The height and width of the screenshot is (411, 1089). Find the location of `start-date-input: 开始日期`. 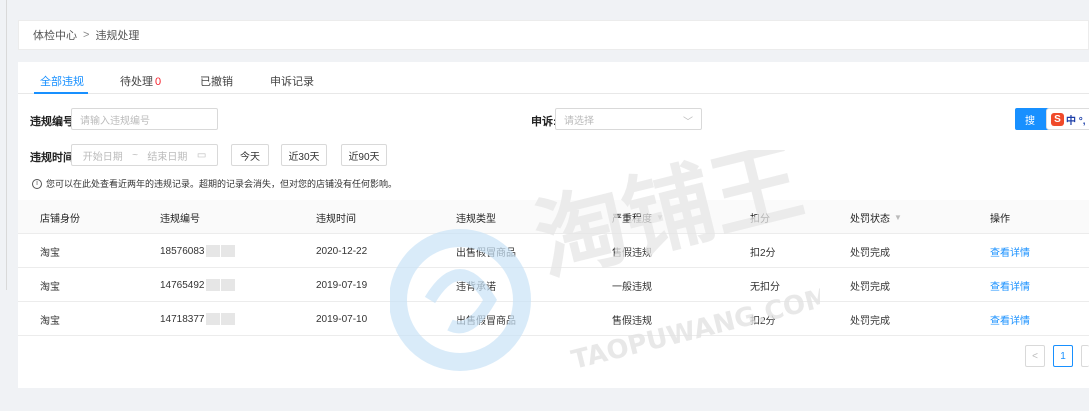

start-date-input: 开始日期 is located at coordinates (103, 155).